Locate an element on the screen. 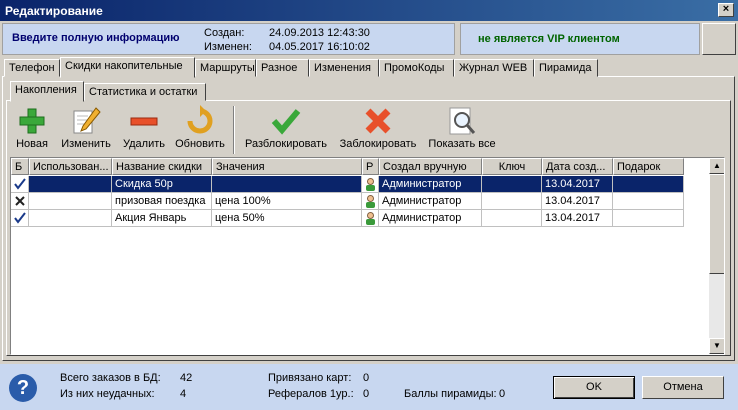  tab-misc: Разное is located at coordinates (282, 68).